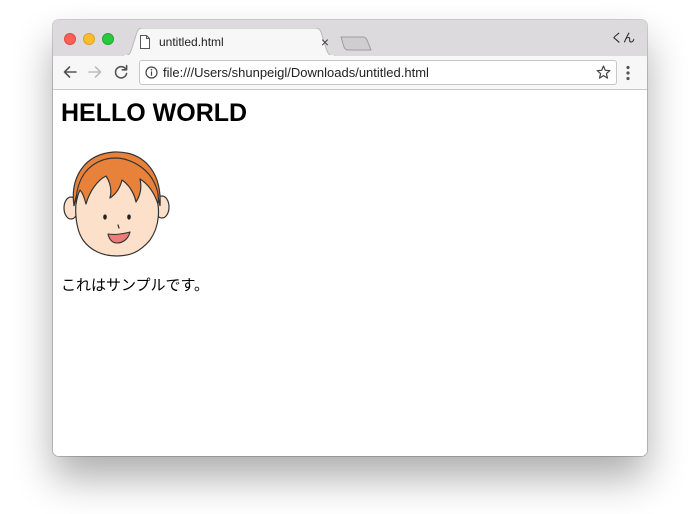 Image resolution: width=700 pixels, height=514 pixels. Describe the element at coordinates (70, 72) in the screenshot. I see `back-arrow-icon` at that location.